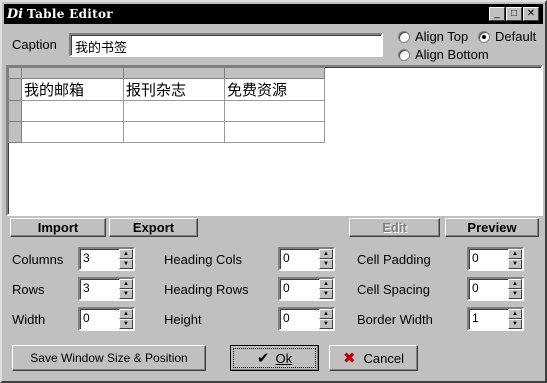  Describe the element at coordinates (395, 319) in the screenshot. I see `border-width-label: Border Width` at that location.